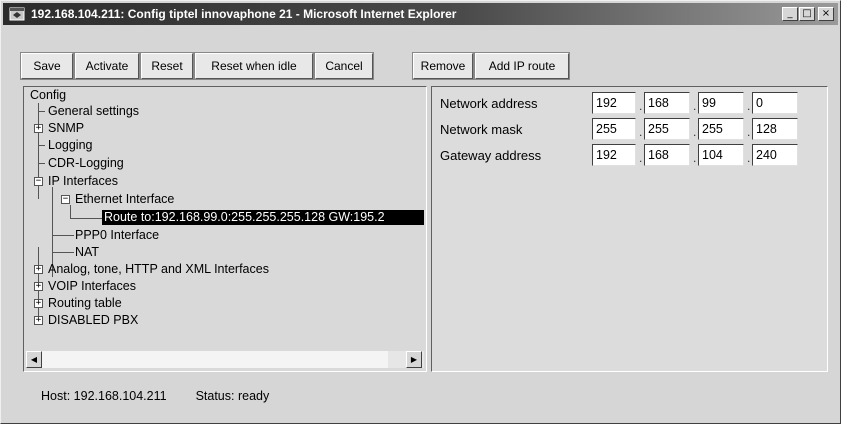 The width and height of the screenshot is (841, 424). I want to click on reset-when-idle-button: Reset when idle, so click(254, 66).